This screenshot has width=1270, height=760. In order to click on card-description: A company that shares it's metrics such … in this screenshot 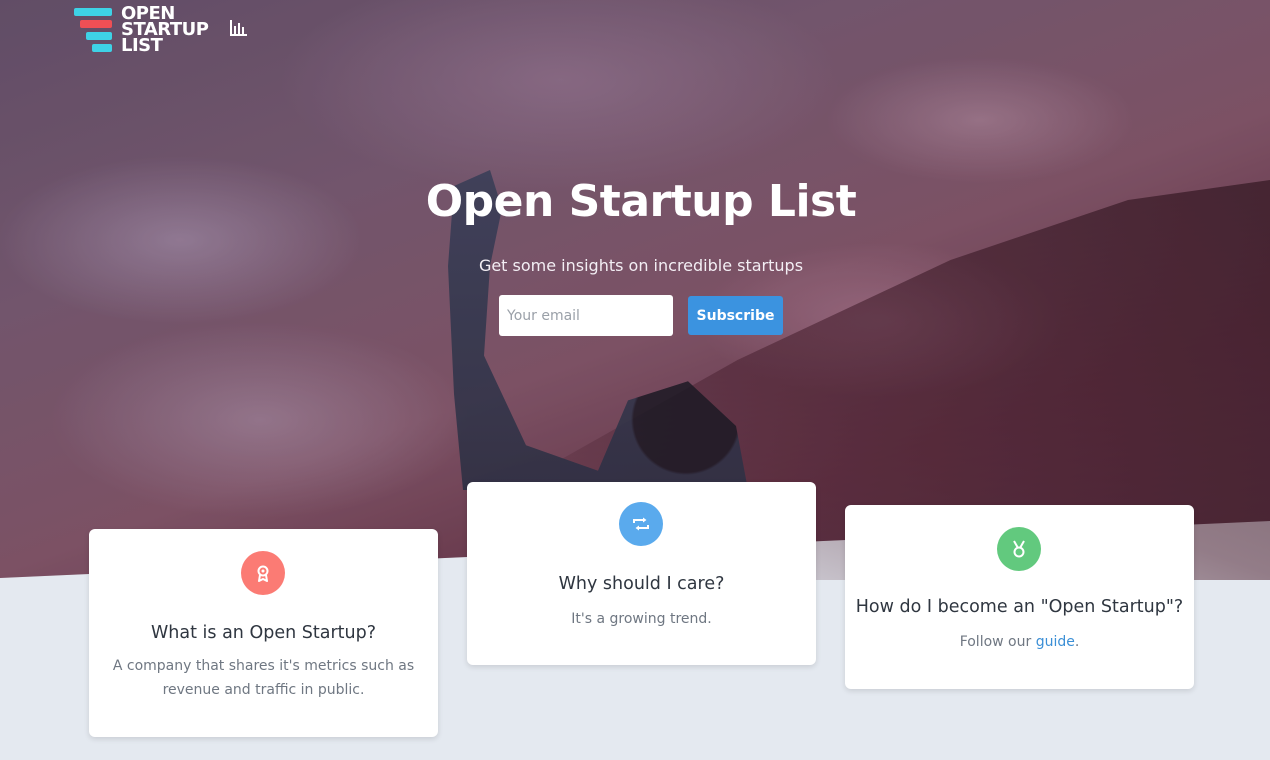, I will do `click(263, 678)`.